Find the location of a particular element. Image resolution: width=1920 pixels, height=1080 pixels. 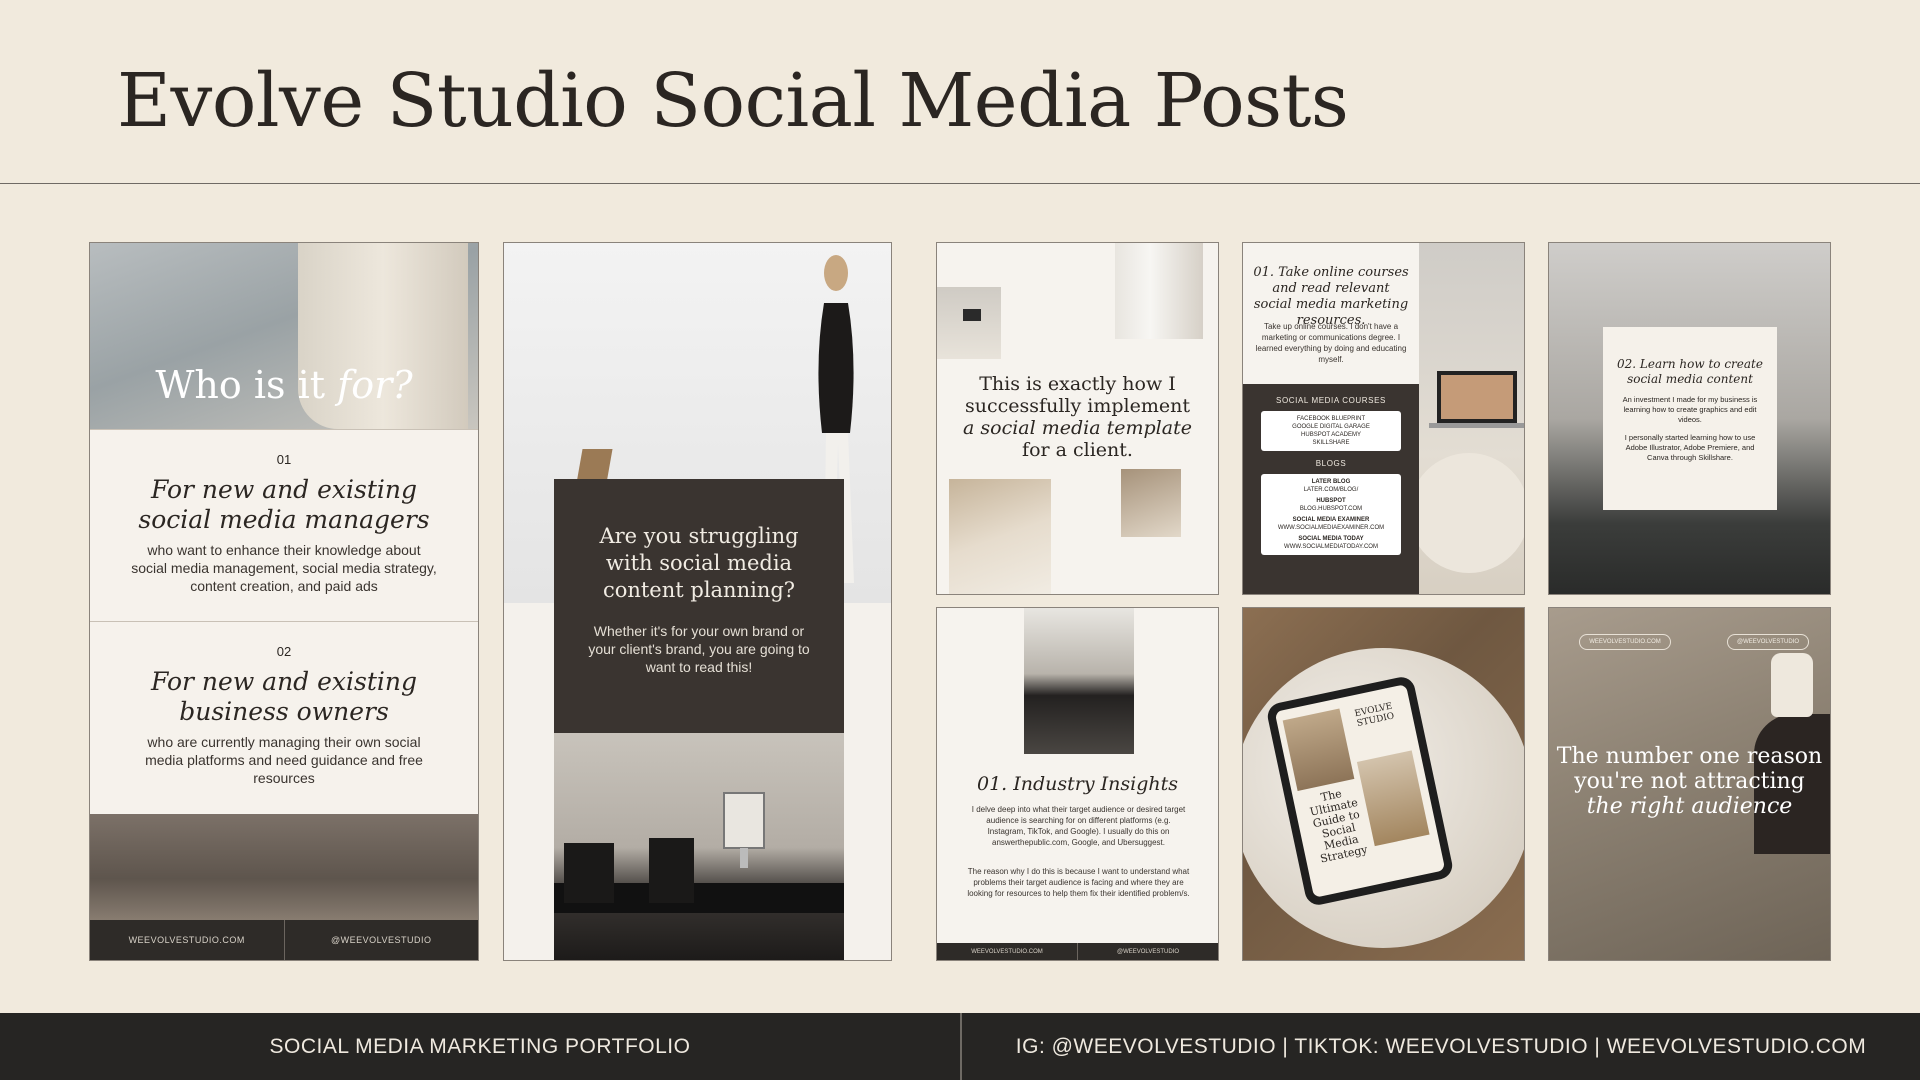

card-heading: Who is it for? is located at coordinates (284, 385).